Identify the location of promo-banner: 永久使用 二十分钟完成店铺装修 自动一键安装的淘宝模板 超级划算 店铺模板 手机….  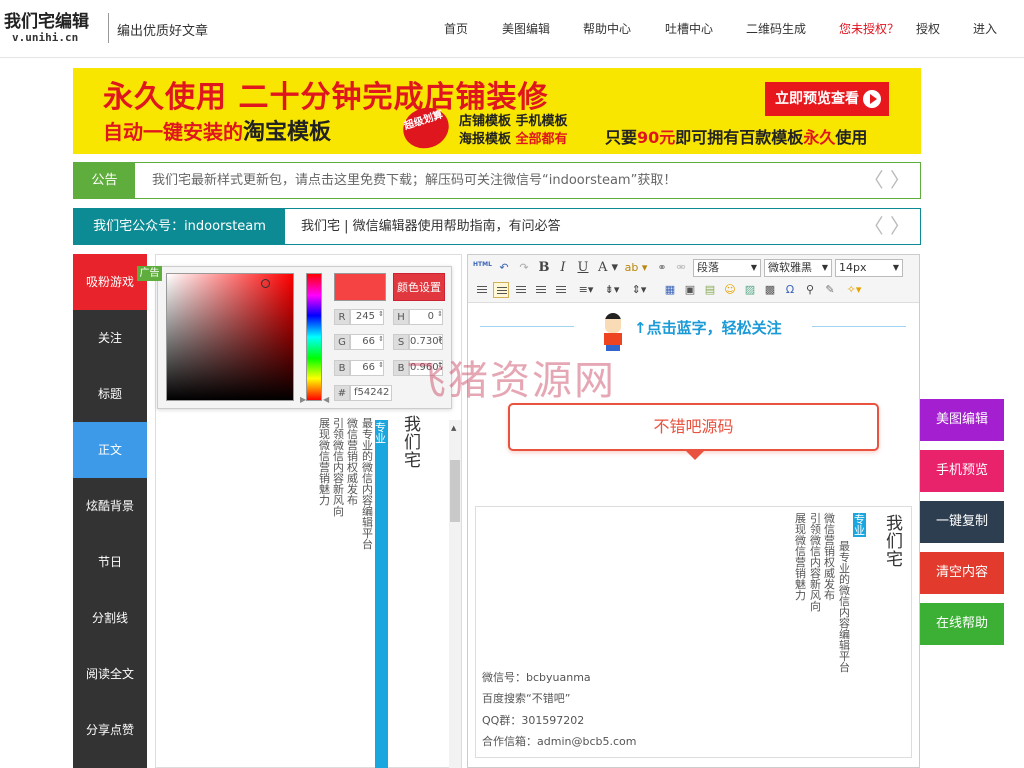
(497, 111).